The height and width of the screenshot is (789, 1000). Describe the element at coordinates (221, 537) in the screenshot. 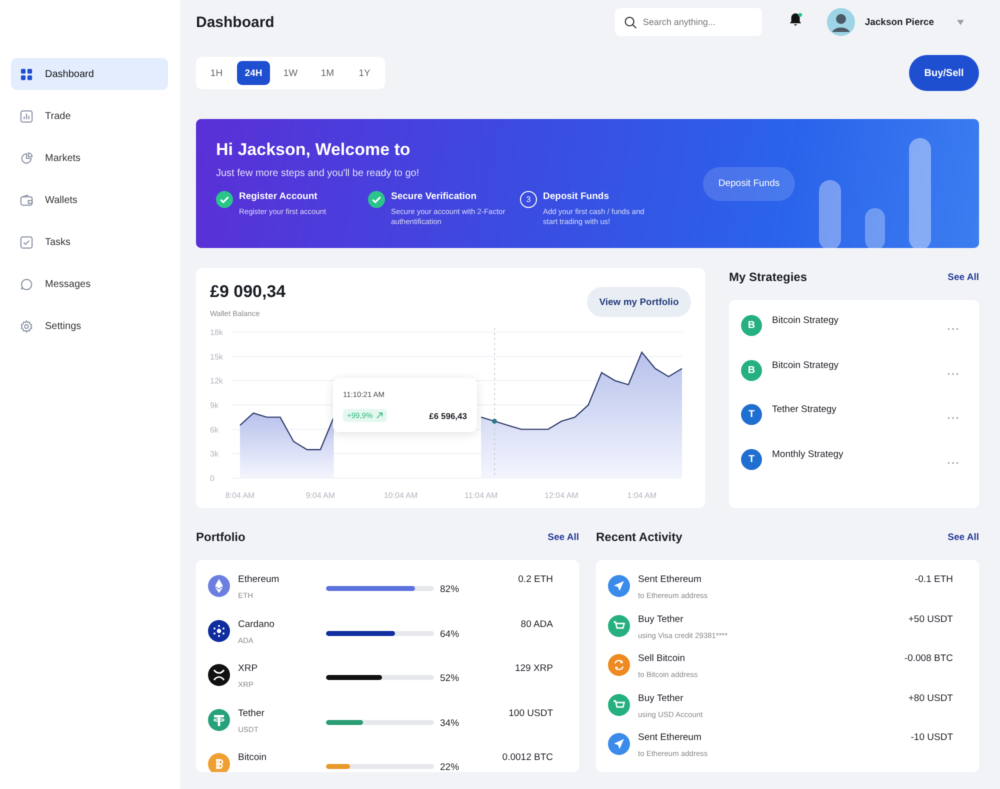

I see `section-title: Portfolio` at that location.